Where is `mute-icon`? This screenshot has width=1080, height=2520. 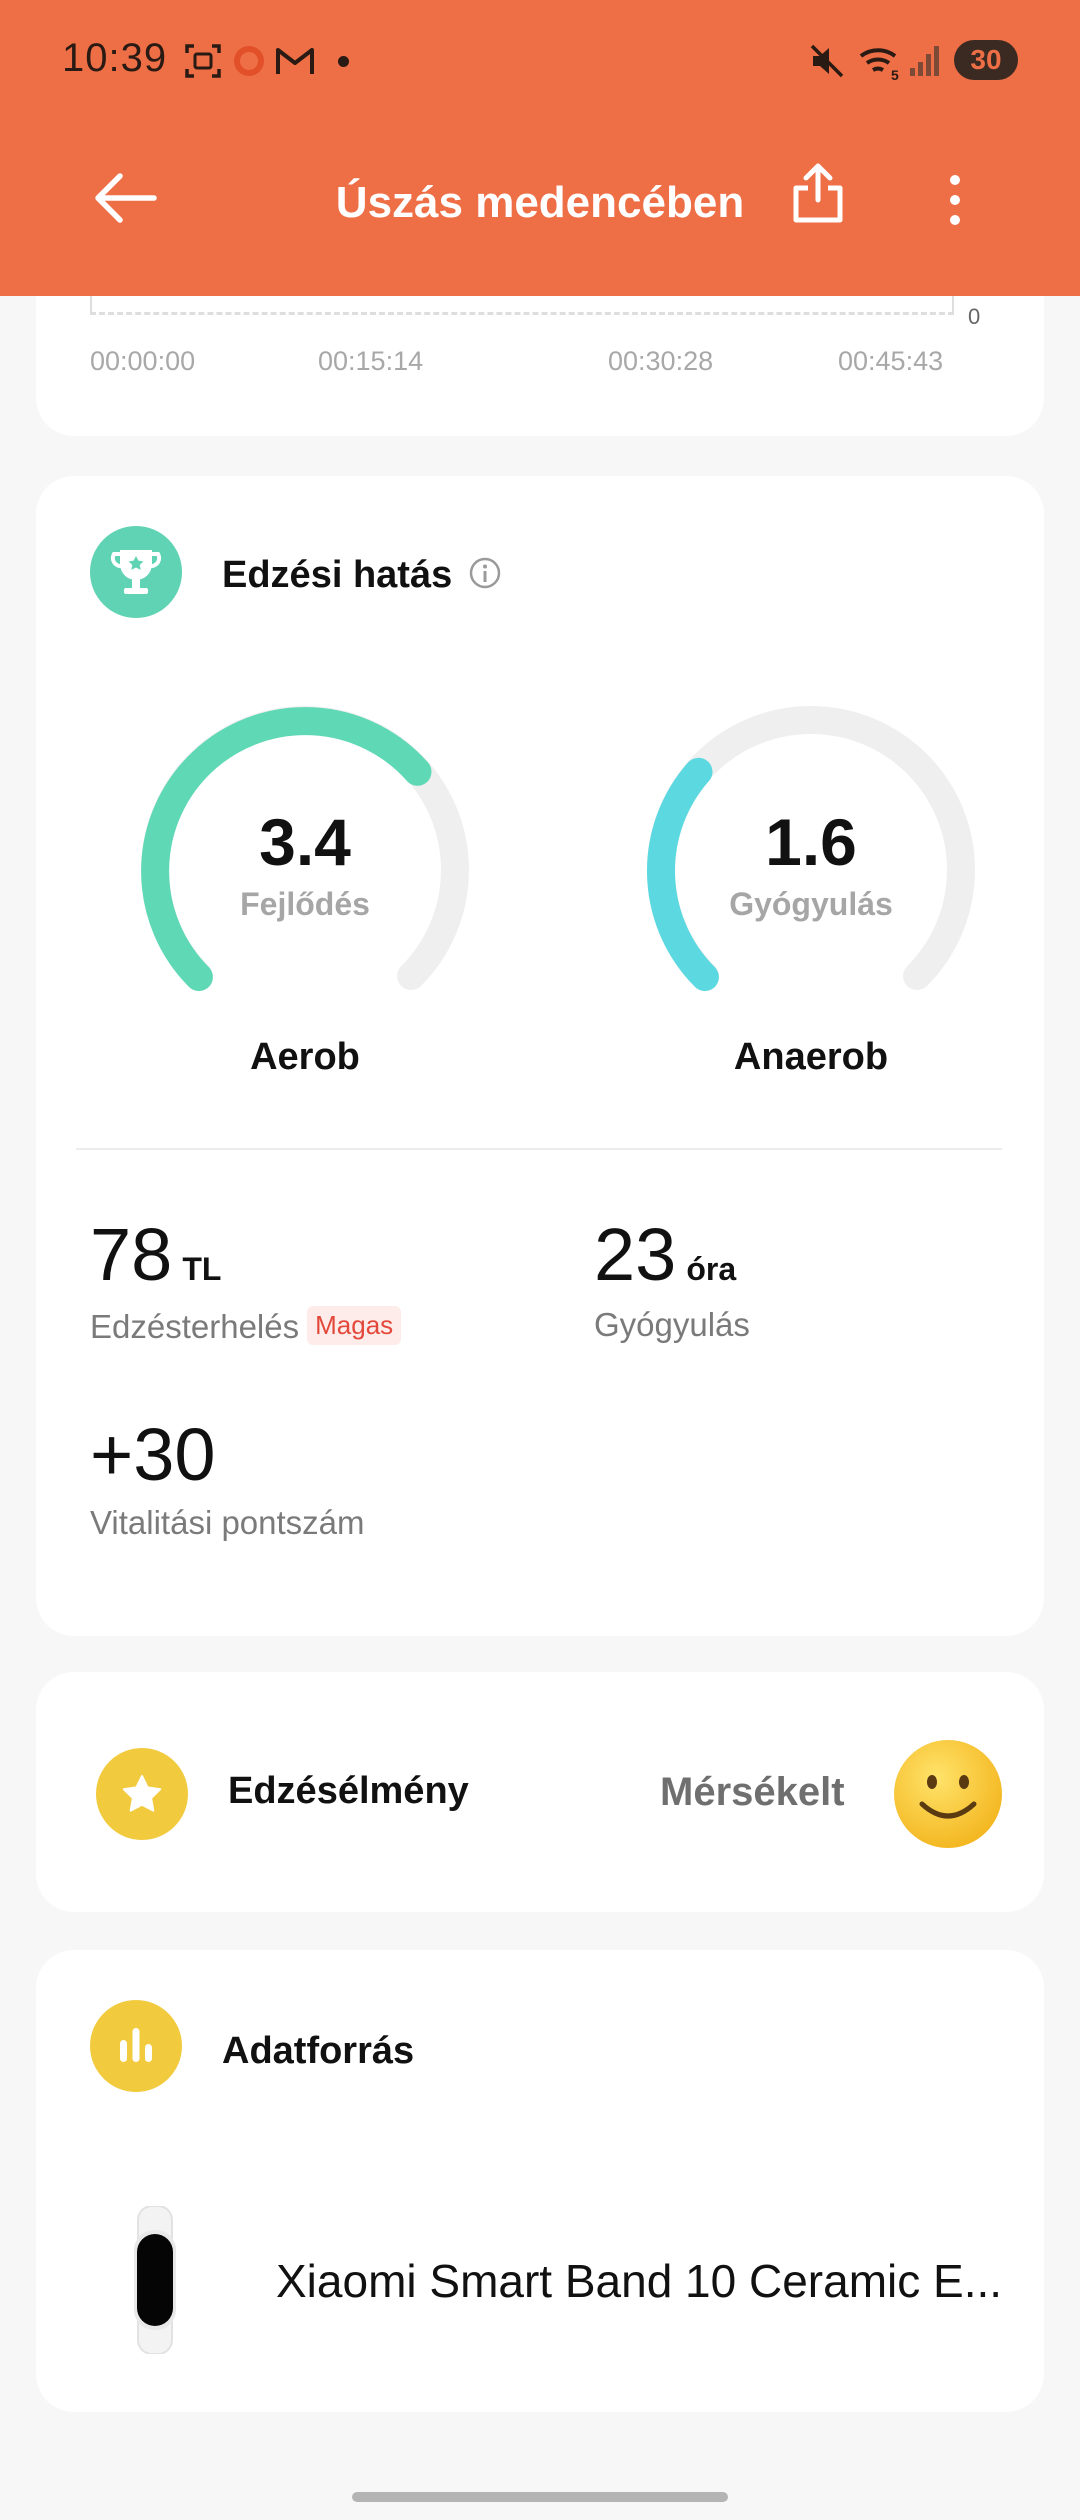
mute-icon is located at coordinates (827, 61).